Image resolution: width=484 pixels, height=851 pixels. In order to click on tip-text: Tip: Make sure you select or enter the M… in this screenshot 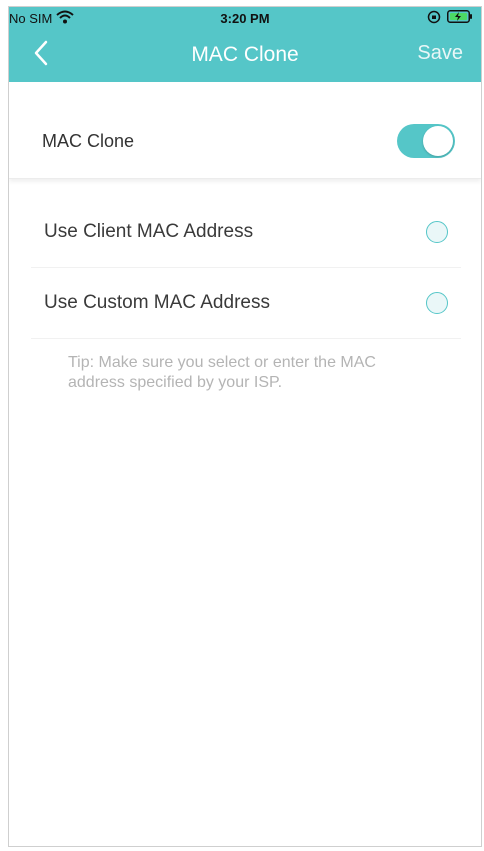, I will do `click(222, 372)`.